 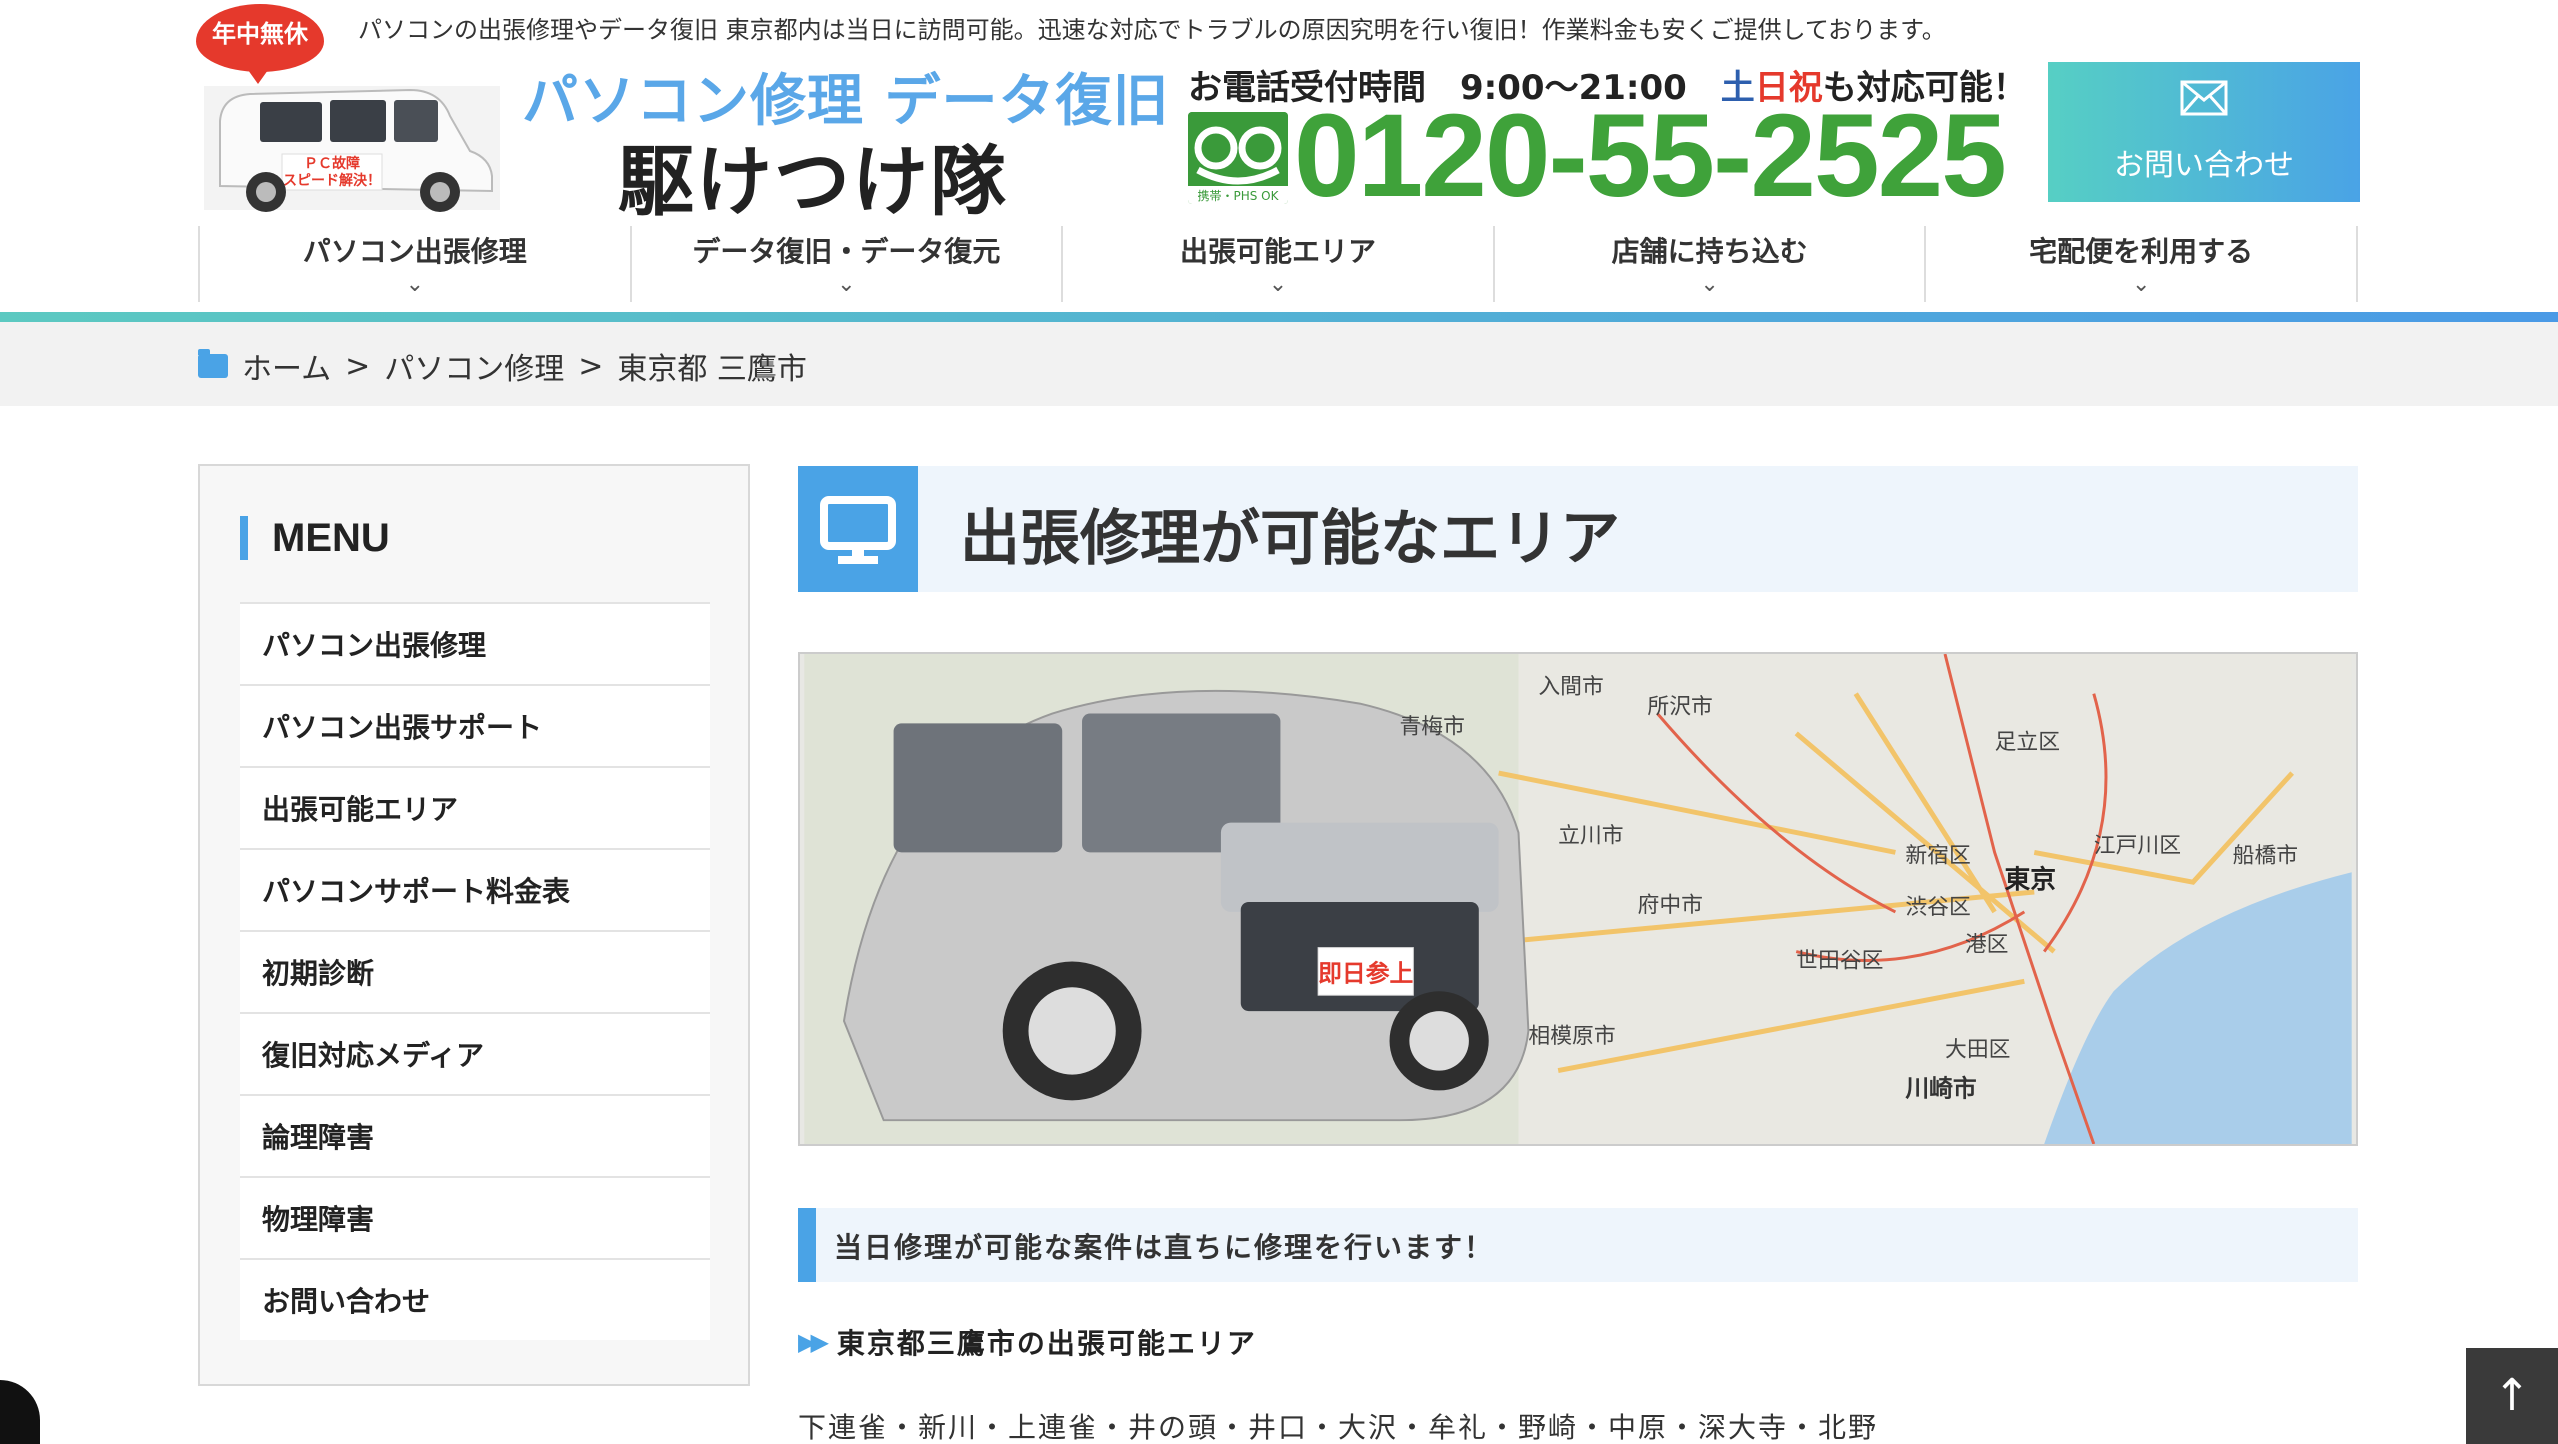 I want to click on sidebar-title: MENU, so click(x=315, y=538).